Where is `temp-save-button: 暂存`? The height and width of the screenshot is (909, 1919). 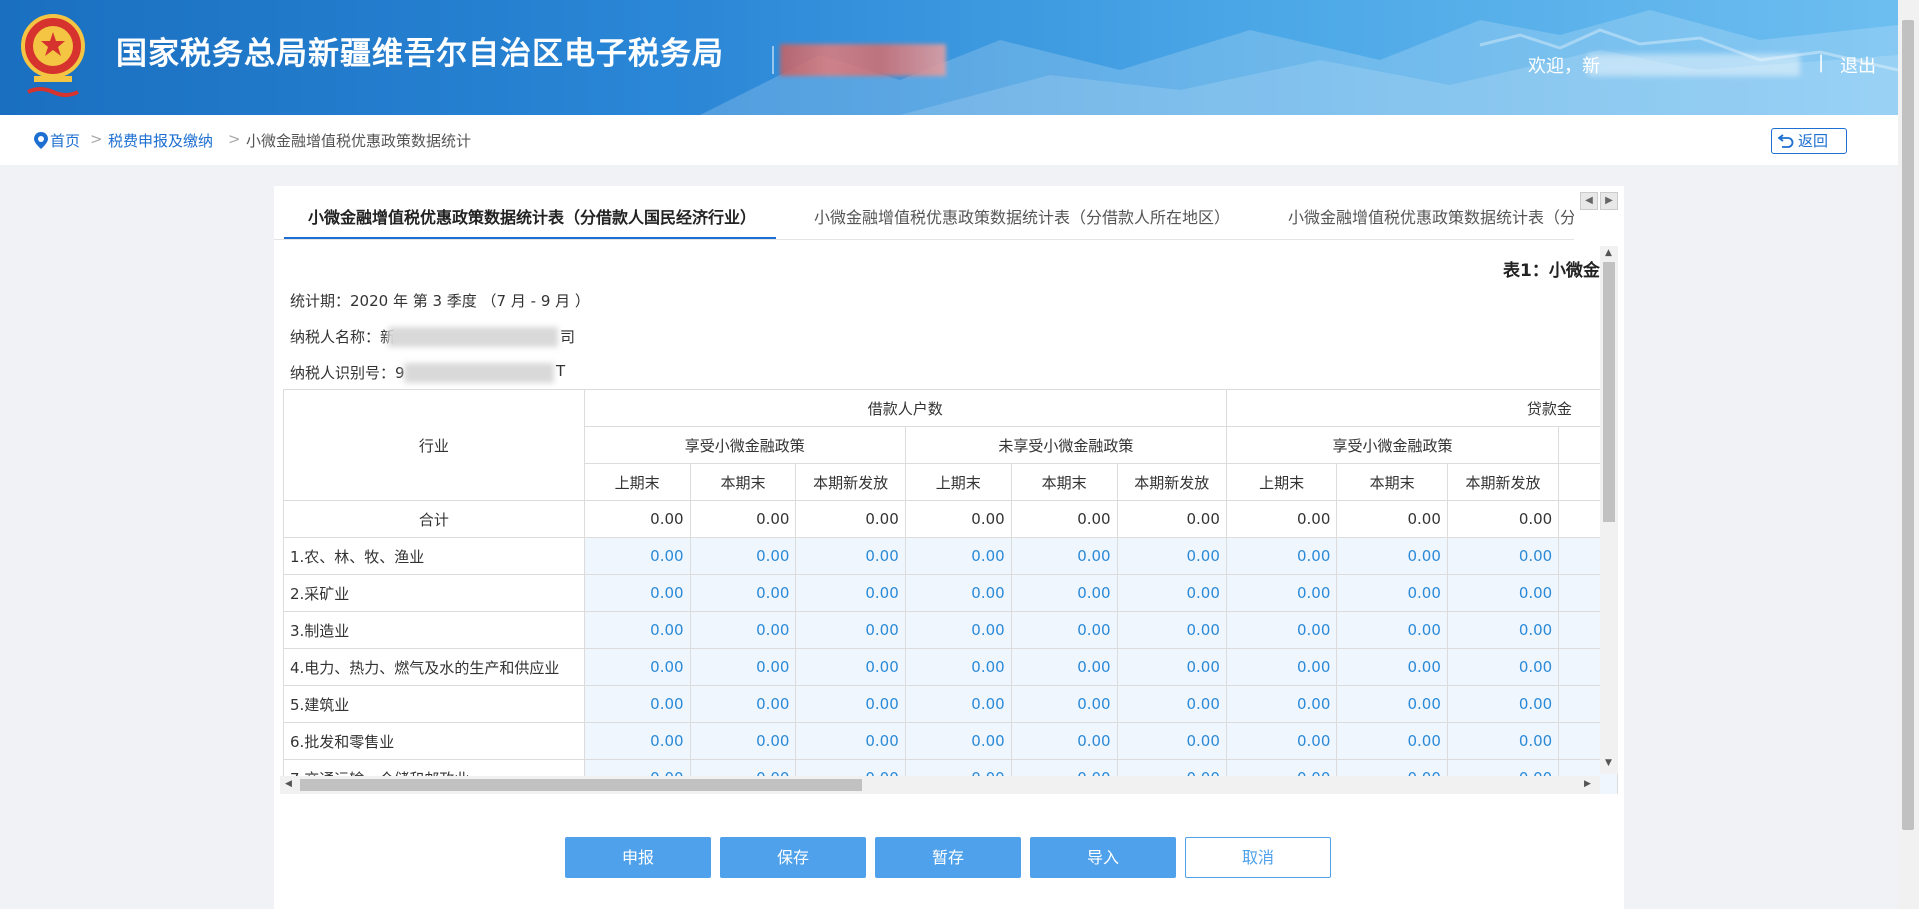
temp-save-button: 暂存 is located at coordinates (948, 857).